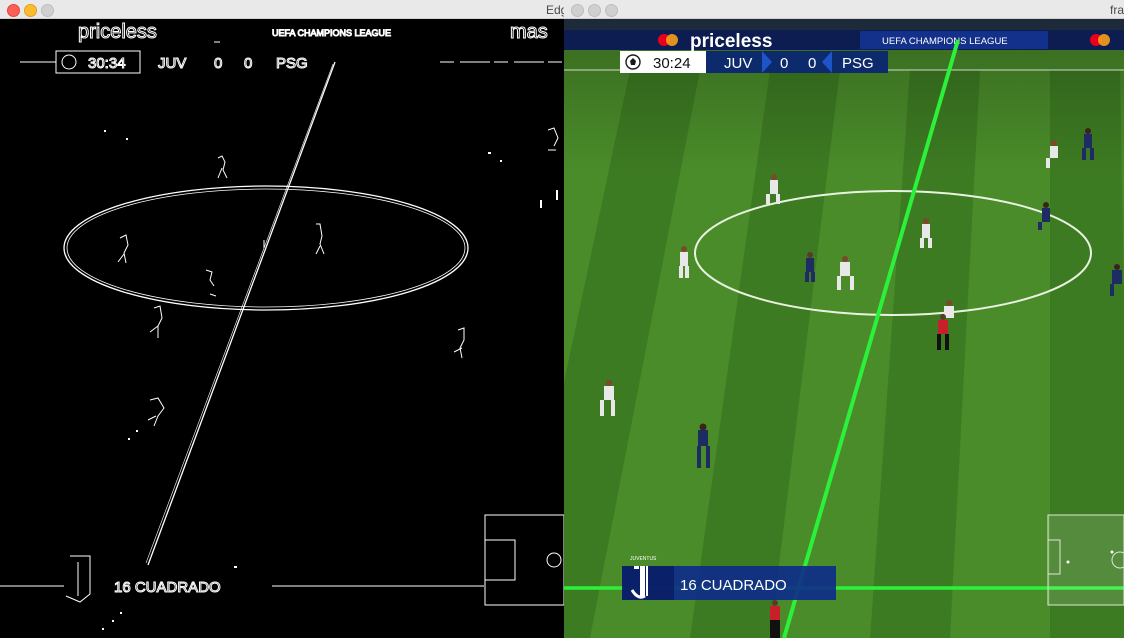 Image resolution: width=1124 pixels, height=638 pixels. I want to click on edge-banner-competition: UEFA CHAMPIONS LEAGUE, so click(331, 33).